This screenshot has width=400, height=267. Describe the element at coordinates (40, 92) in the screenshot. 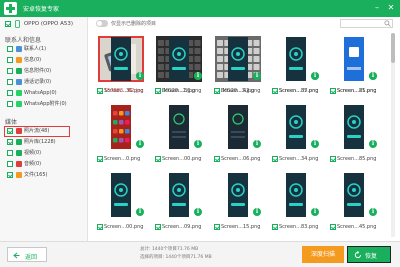

I see `sidebar-item-label: WhatsApp(0)` at that location.